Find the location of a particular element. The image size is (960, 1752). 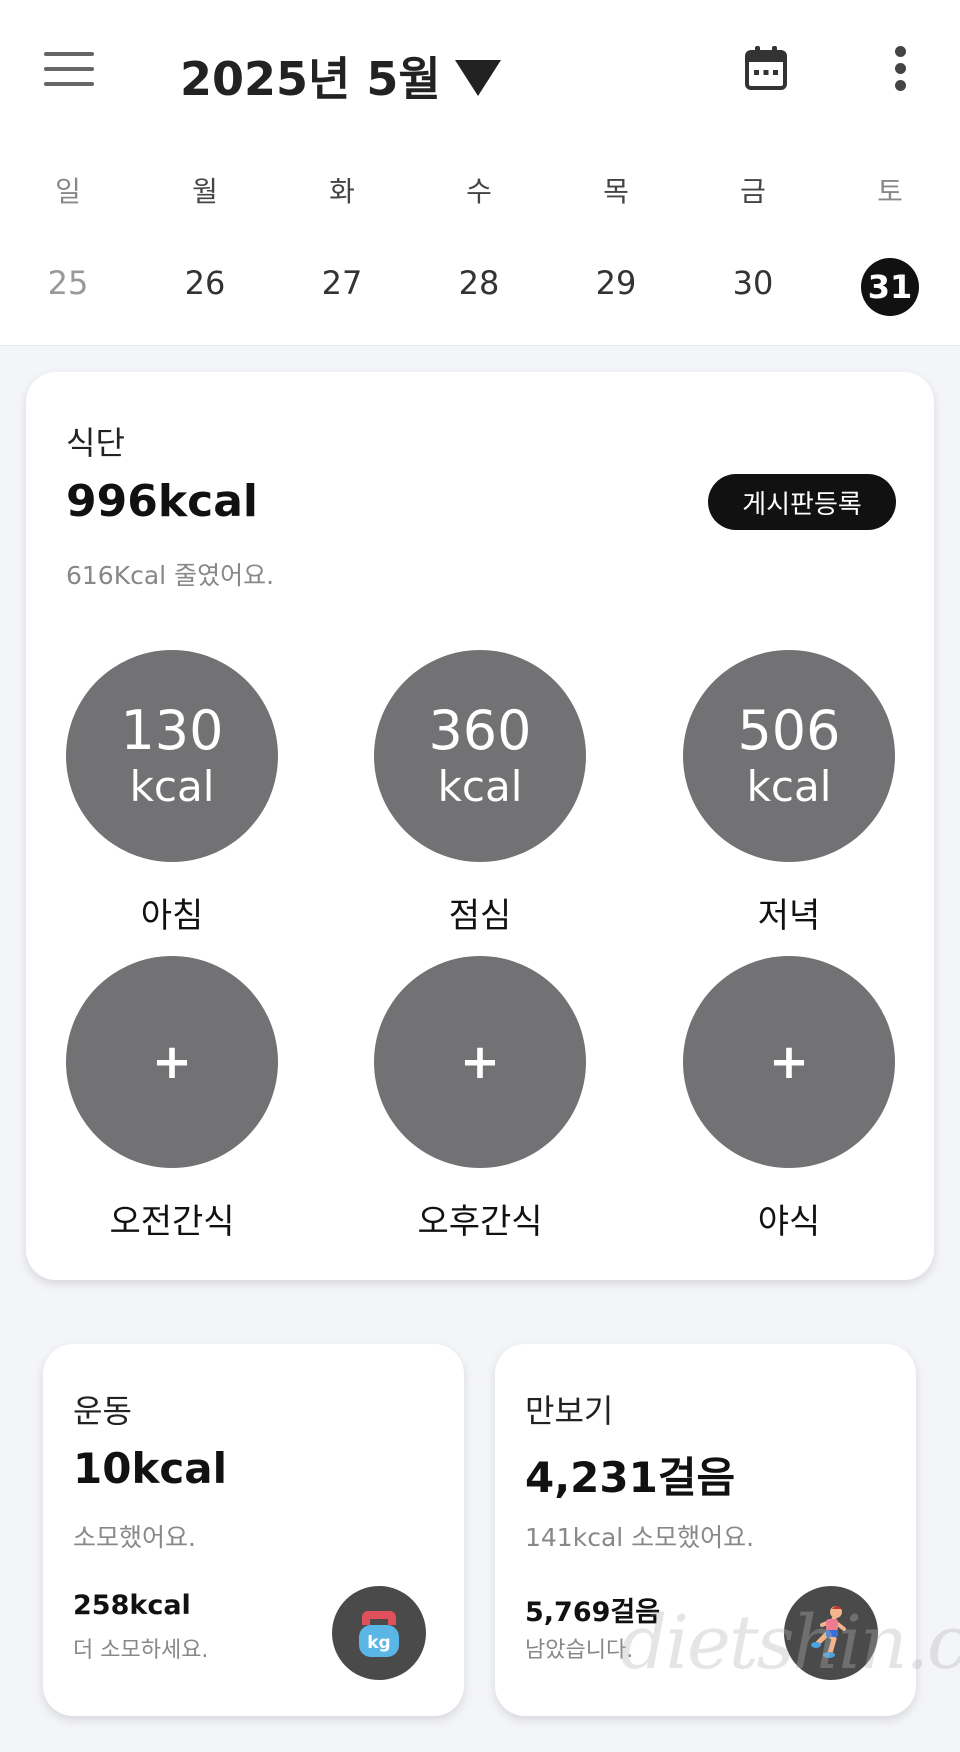

weekday-header: 일 월 화 수 목 금 토 is located at coordinates (480, 195).